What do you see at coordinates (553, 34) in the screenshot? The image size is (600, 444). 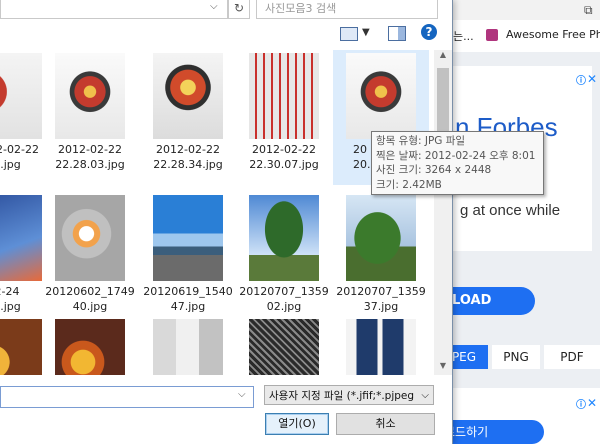 I see `bookmark-awesome-free-photo: Awesome Free Pho` at bounding box center [553, 34].